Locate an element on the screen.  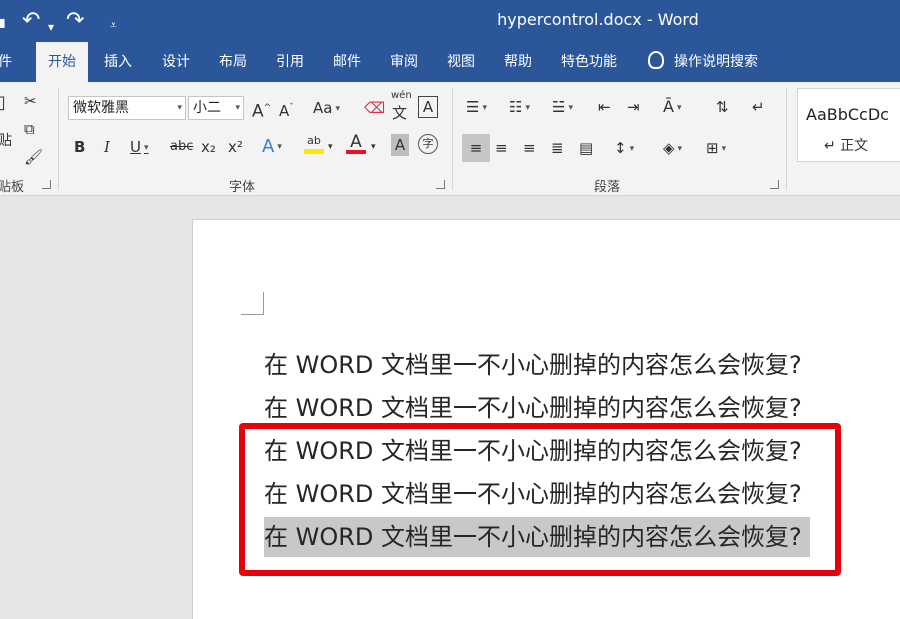
underline-button: U is located at coordinates (139, 147).